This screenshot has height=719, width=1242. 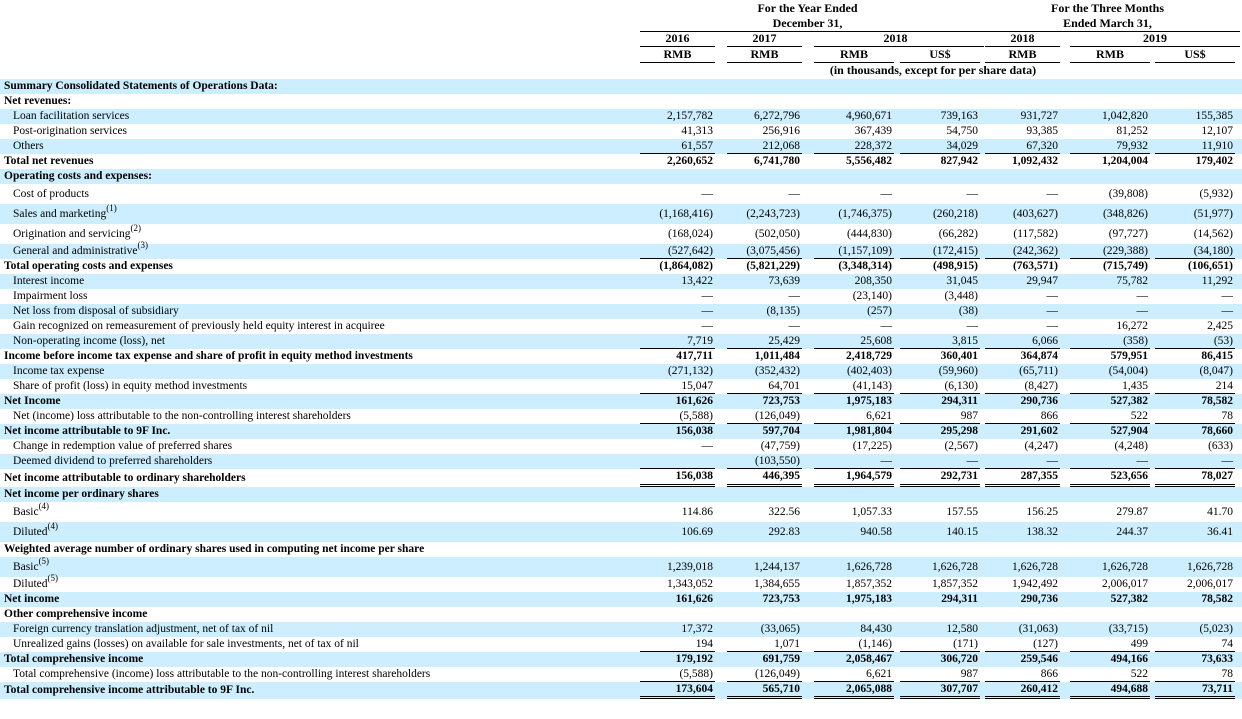 What do you see at coordinates (773, 214) in the screenshot?
I see `value-cell: (2,243,723)` at bounding box center [773, 214].